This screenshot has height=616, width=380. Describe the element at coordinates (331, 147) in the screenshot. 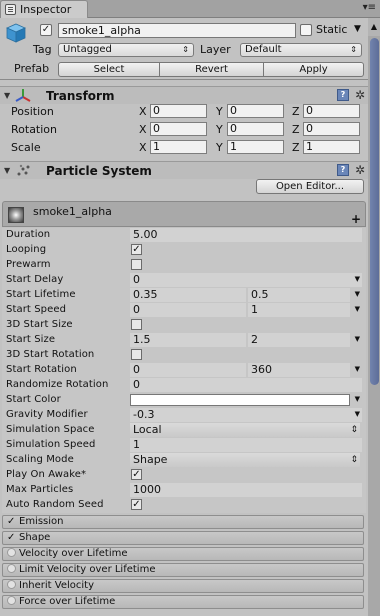

I see `scale-z-field: 1` at that location.